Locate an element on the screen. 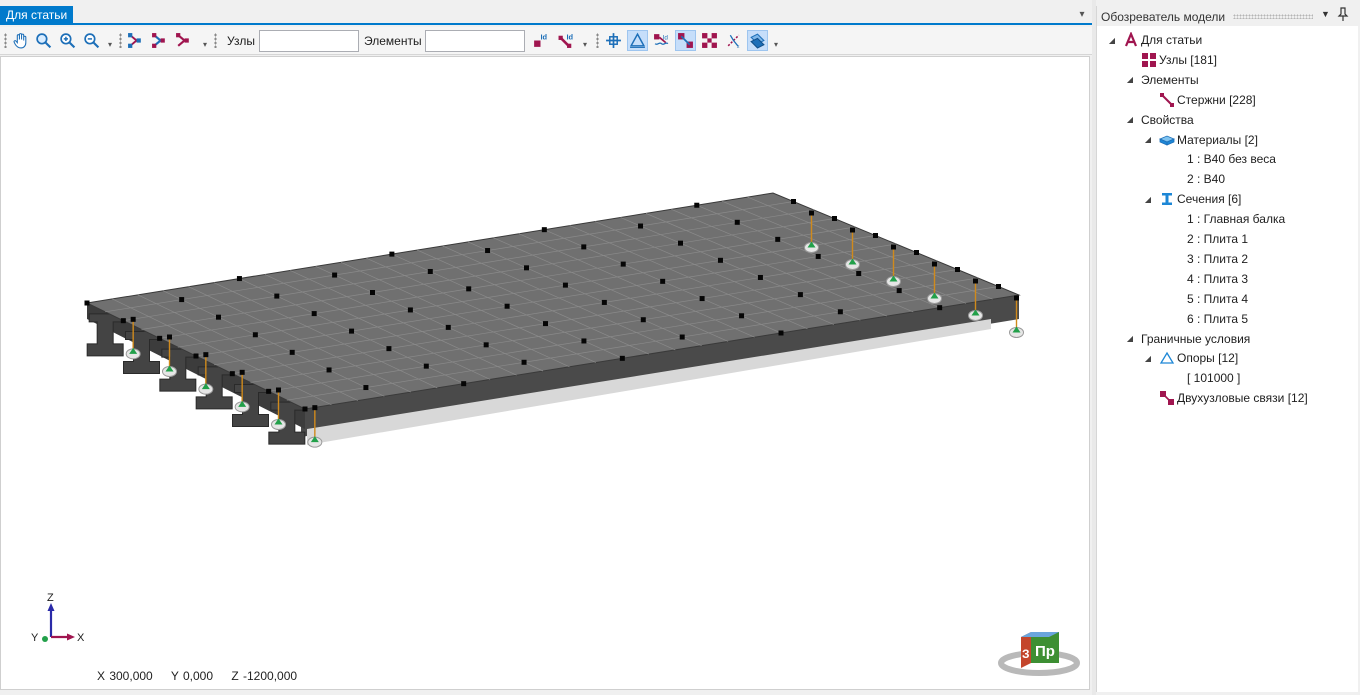 The image size is (1360, 695). elements-filter-input is located at coordinates (475, 41).